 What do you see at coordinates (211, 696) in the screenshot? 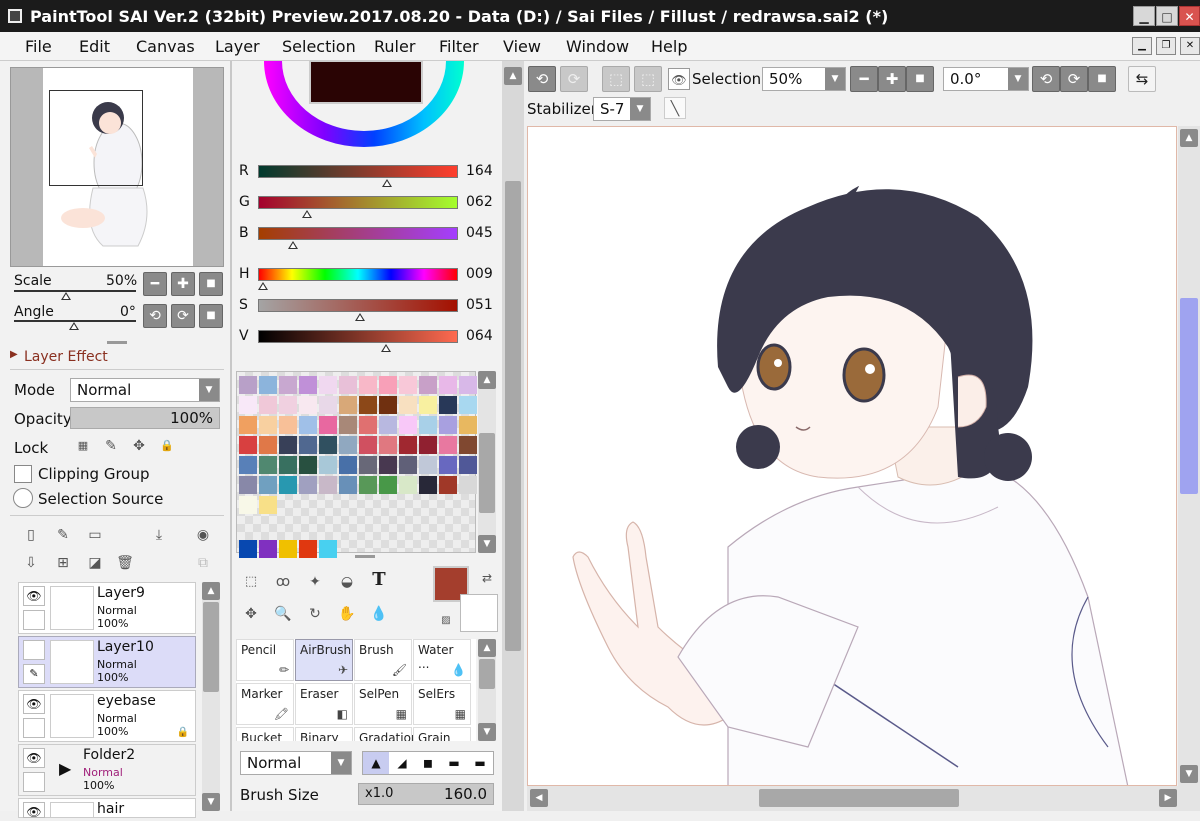
I see `layer-list-scrollbar: ▲ ▼` at bounding box center [211, 696].